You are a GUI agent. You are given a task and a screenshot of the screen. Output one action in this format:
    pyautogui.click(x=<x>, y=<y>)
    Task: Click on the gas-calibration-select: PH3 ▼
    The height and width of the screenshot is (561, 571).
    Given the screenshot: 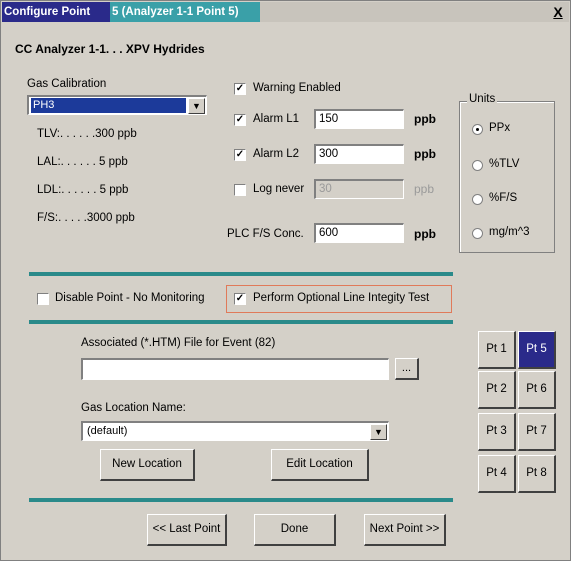 What is the action you would take?
    pyautogui.click(x=117, y=105)
    